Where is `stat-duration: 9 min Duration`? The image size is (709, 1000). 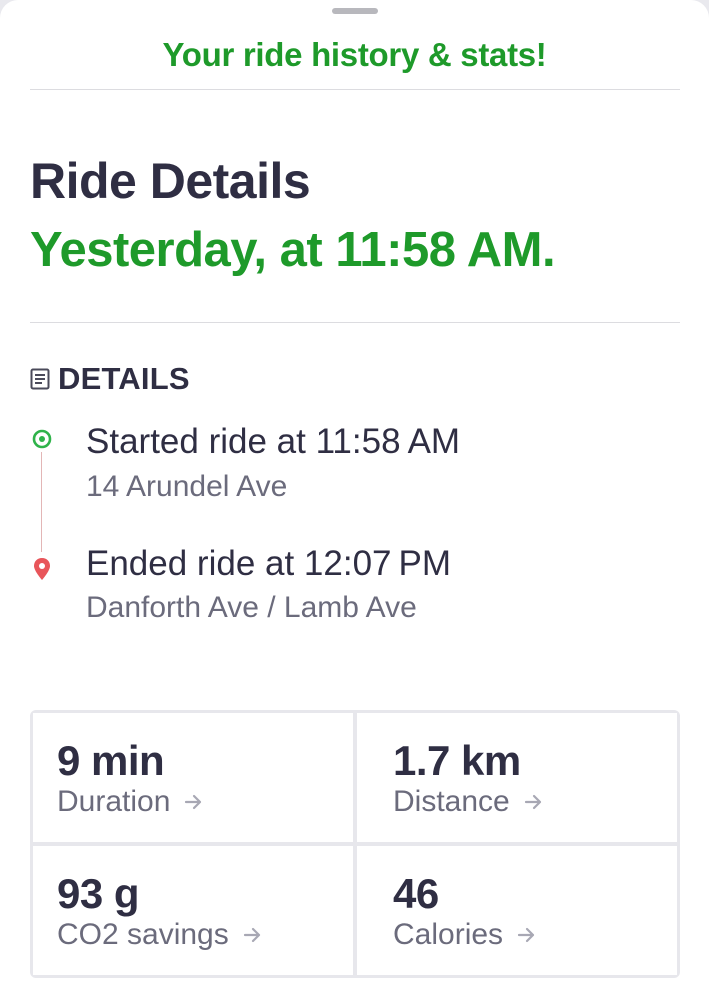
stat-duration: 9 min Duration is located at coordinates (193, 777).